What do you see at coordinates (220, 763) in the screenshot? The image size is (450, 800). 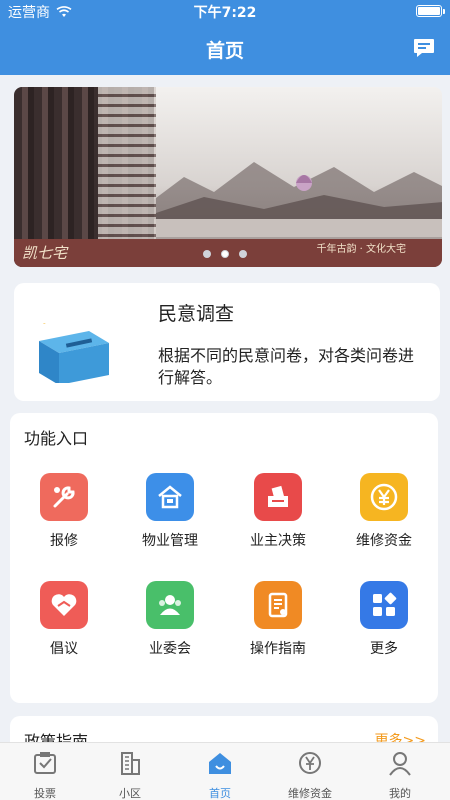 I see `home-icon` at bounding box center [220, 763].